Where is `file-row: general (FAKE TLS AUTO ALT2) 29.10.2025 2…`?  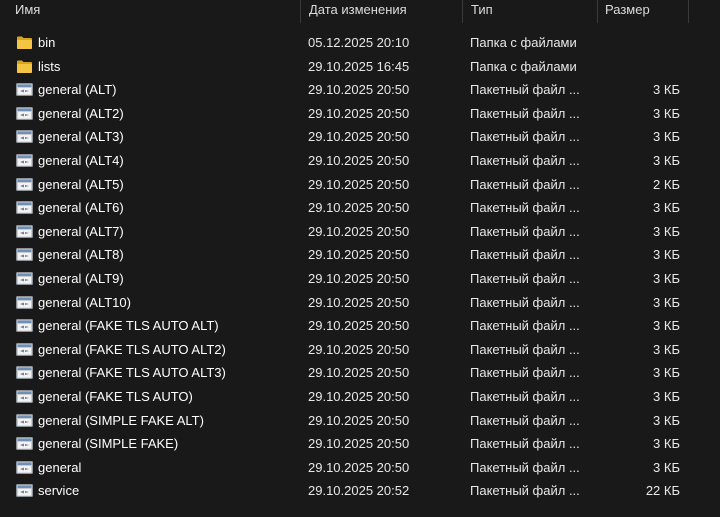 file-row: general (FAKE TLS AUTO ALT2) 29.10.2025 2… is located at coordinates (360, 350).